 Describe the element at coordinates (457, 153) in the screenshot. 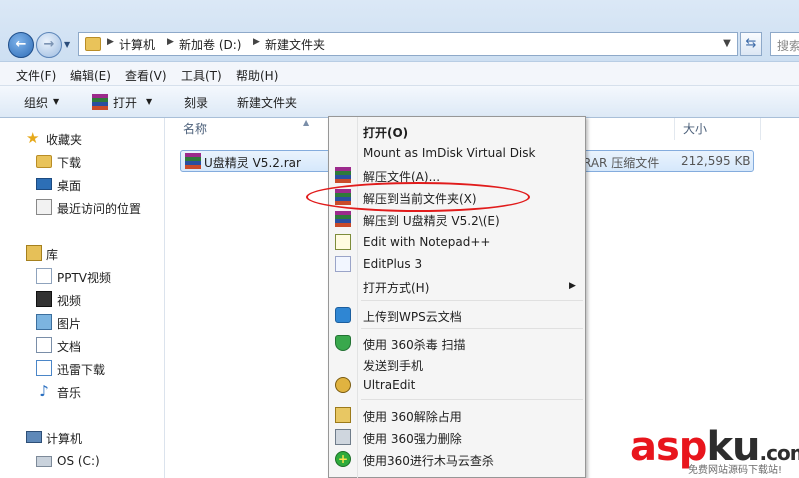

I see `menu-item-mount: Mount as ImDisk Virtual Disk` at that location.